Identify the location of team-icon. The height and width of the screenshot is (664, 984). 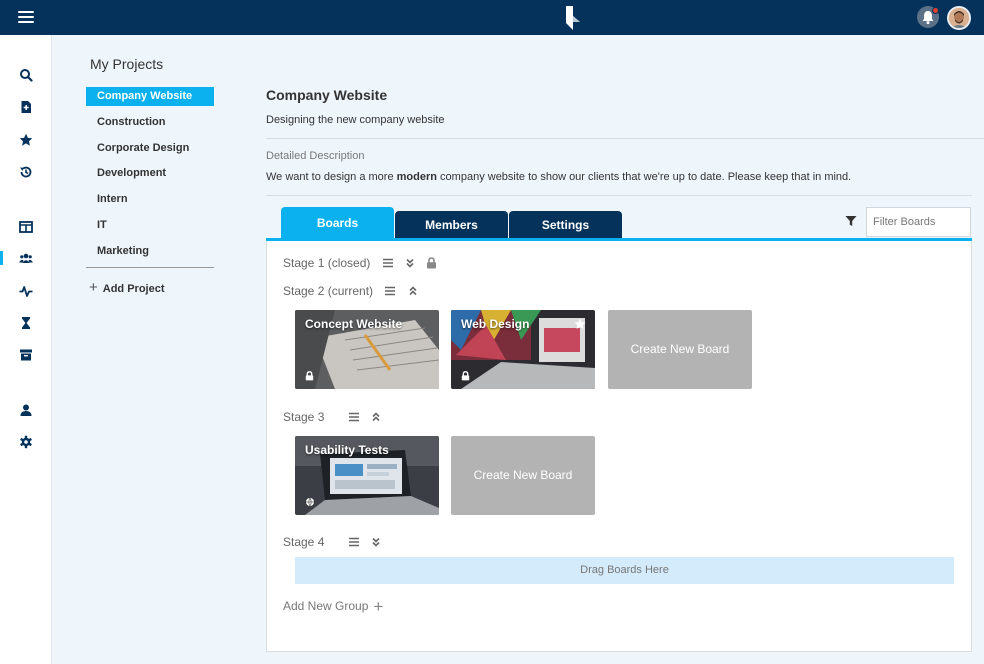
(26, 258).